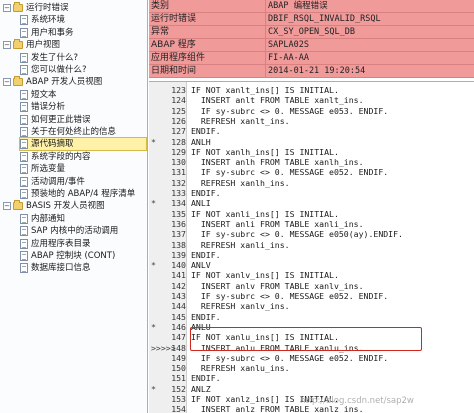 Image resolution: width=474 pixels, height=413 pixels. I want to click on line-number: 129, so click(178, 151).